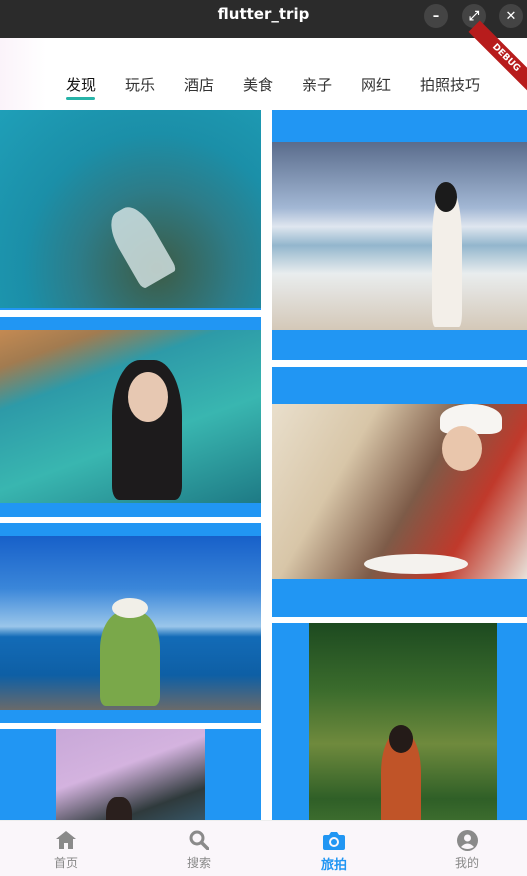 Image resolution: width=527 pixels, height=876 pixels. Describe the element at coordinates (317, 84) in the screenshot. I see `tab-family: 亲子` at that location.